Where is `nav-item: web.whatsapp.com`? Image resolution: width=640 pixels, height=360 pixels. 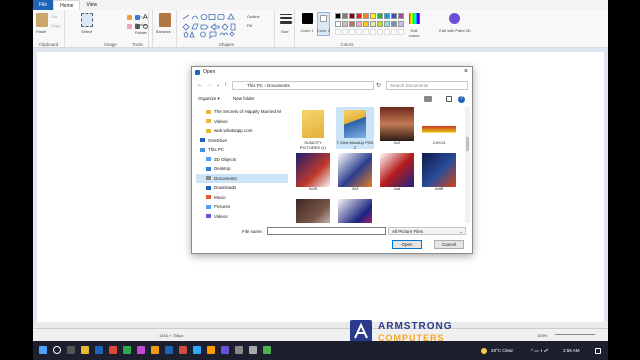
nav-item: web.whatsapp.com is located at coordinates (242, 130).